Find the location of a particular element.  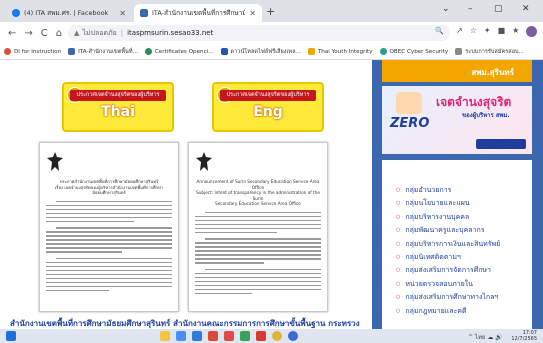

menu-item: กลุ่มพัฒนาครูและบุคลากร is located at coordinates (459, 230).